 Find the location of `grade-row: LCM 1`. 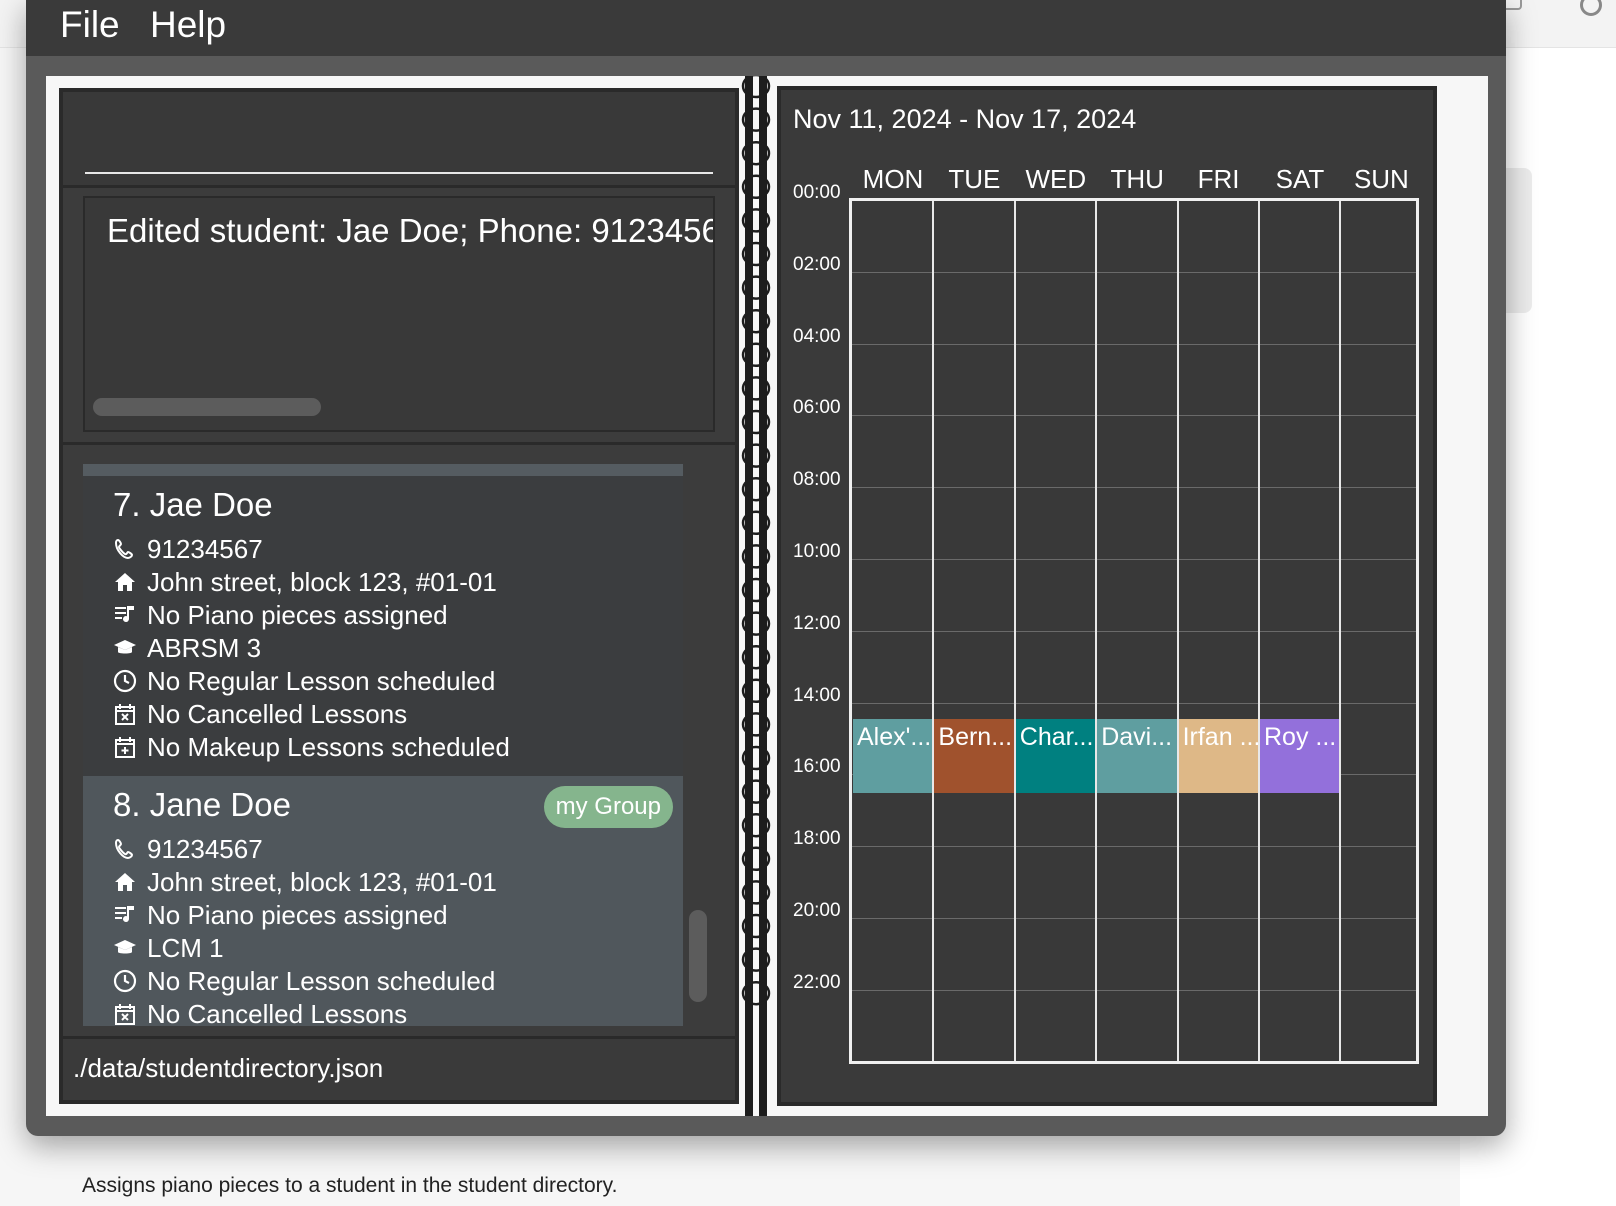

grade-row: LCM 1 is located at coordinates (168, 948).